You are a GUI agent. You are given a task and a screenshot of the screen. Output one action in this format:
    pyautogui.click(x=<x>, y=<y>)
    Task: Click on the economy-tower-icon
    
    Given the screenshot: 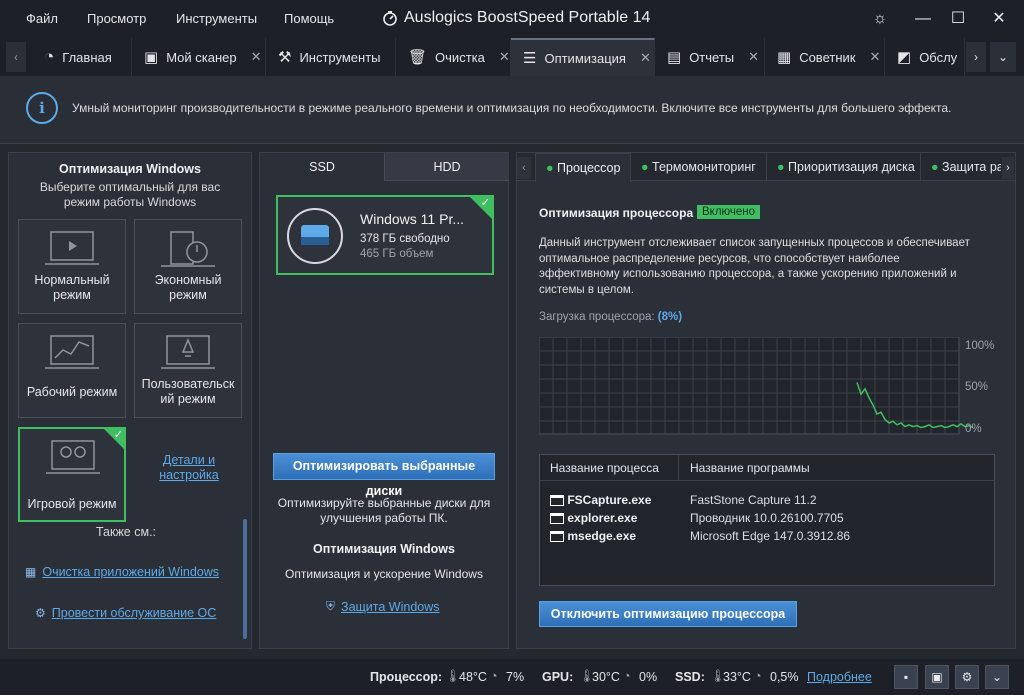 What is the action you would take?
    pyautogui.click(x=188, y=249)
    